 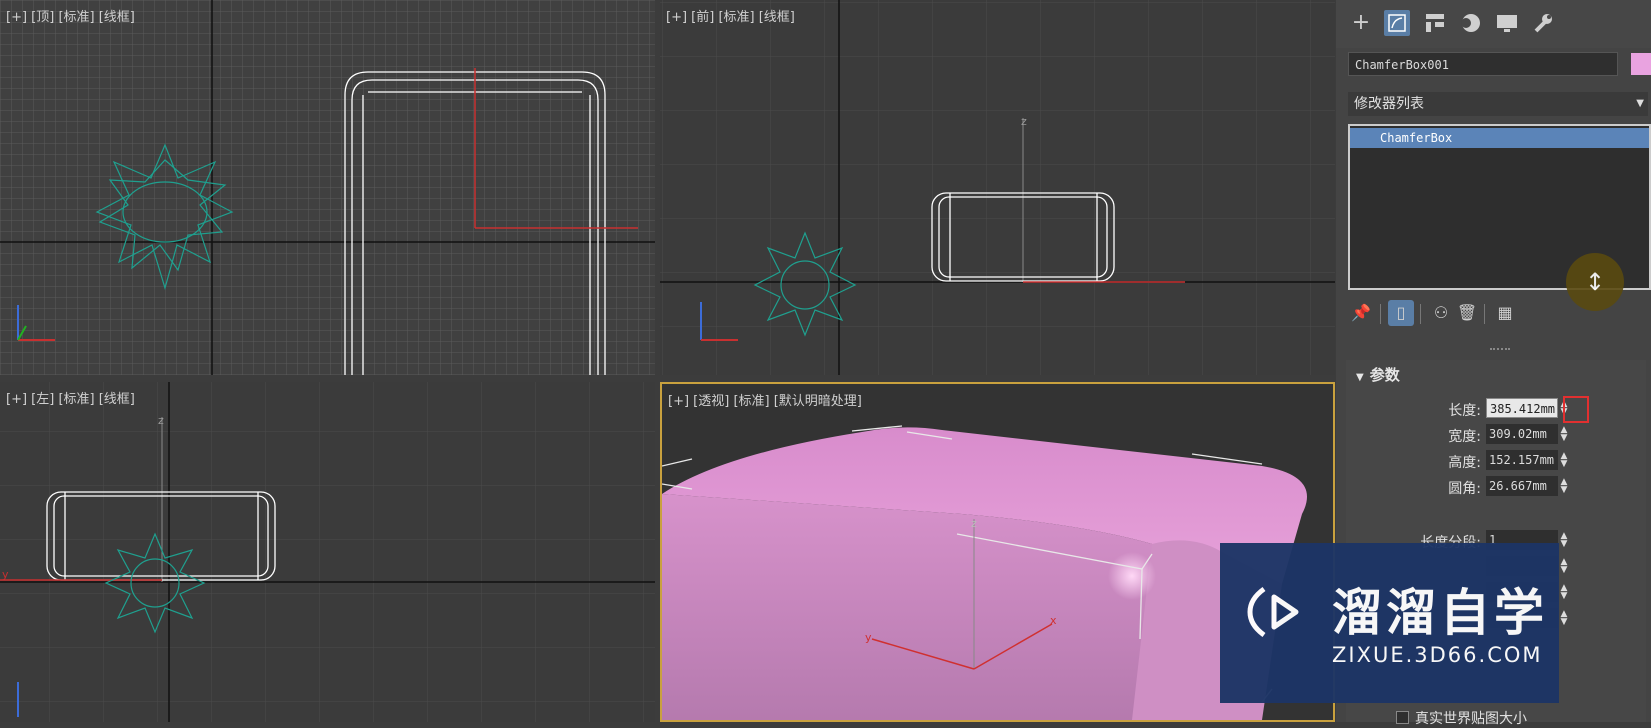 I want to click on width-segs-spinner: ▲ ▼, so click(x=1564, y=566).